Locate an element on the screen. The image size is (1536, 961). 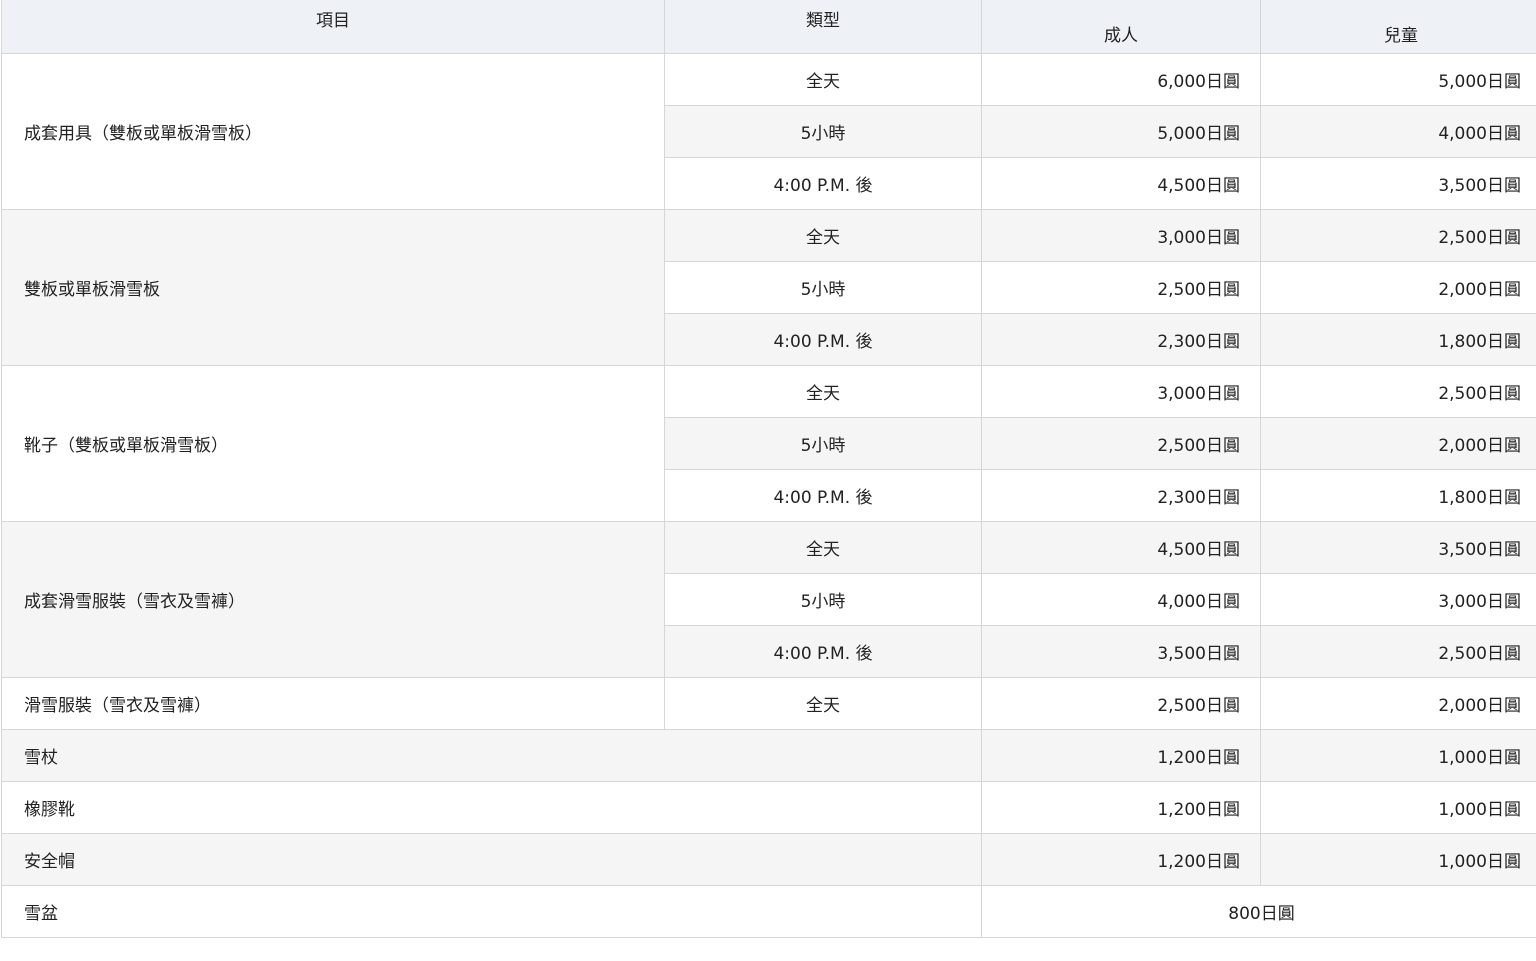
child-price: 5,000日圓 is located at coordinates (1398, 79).